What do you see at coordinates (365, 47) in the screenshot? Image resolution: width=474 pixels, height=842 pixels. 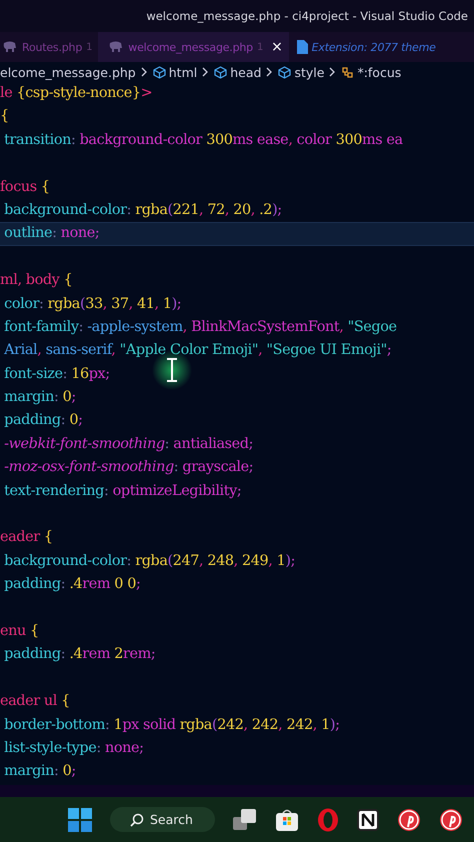 I see `editor-tab: Extension: 2077 theme` at bounding box center [365, 47].